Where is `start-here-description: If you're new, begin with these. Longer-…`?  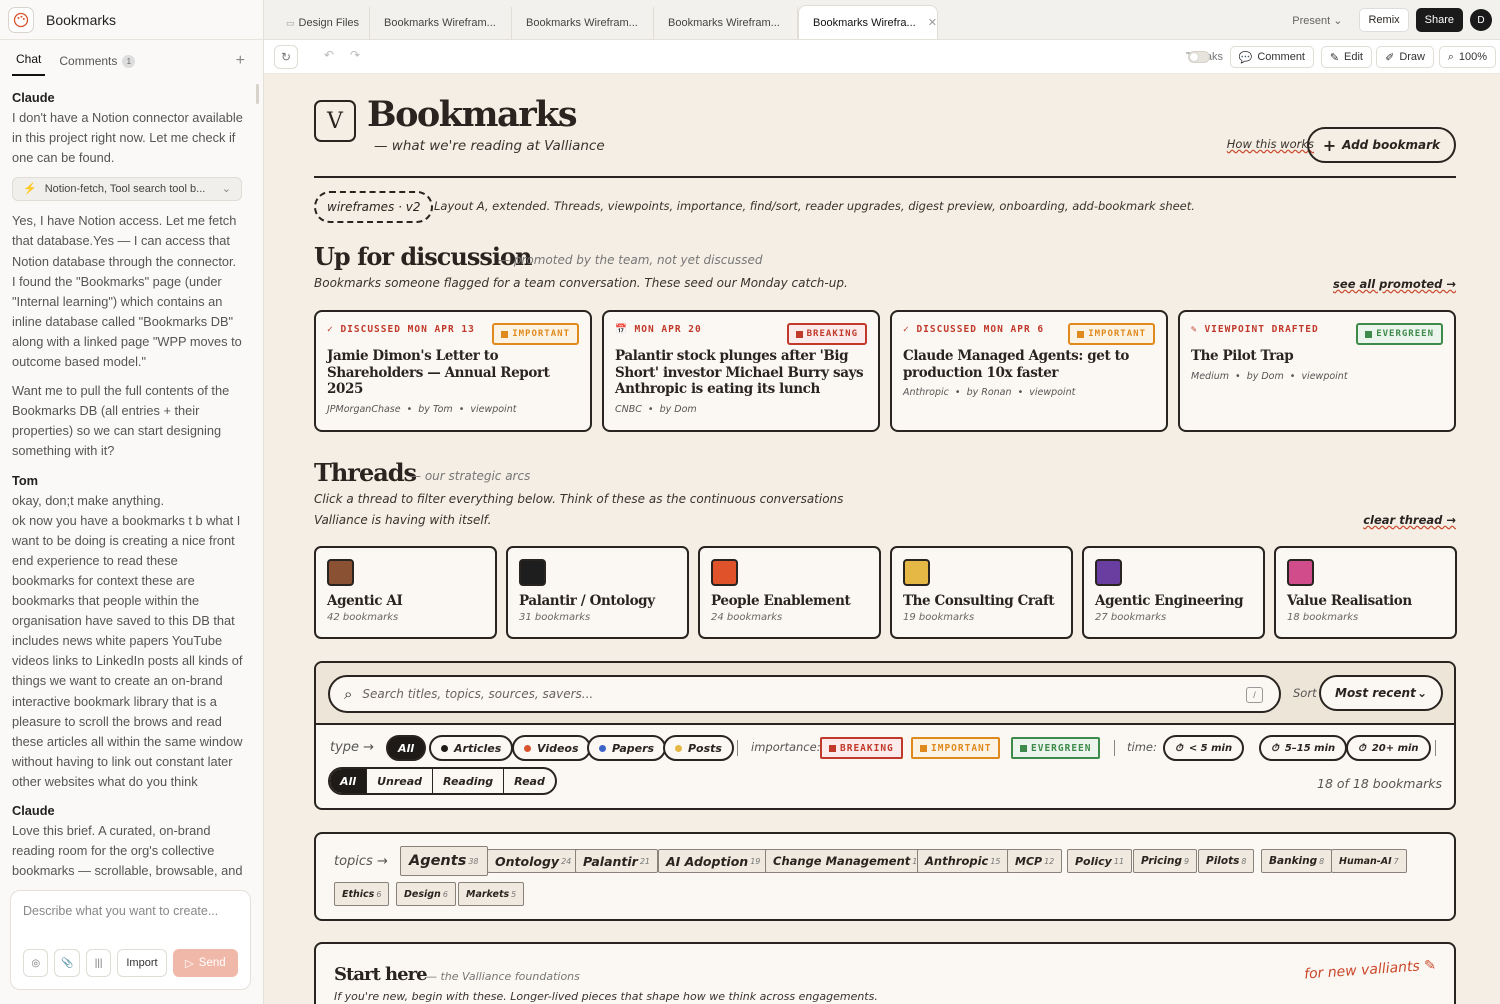
start-here-description: If you're new, begin with these. Longer-… is located at coordinates (606, 996).